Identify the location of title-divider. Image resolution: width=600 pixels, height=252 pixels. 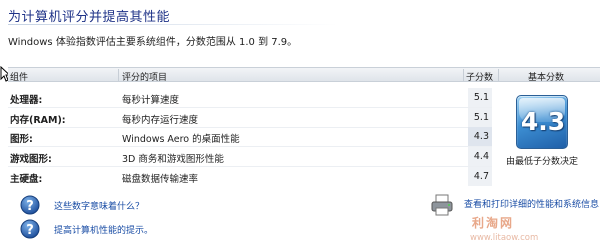
(173, 24).